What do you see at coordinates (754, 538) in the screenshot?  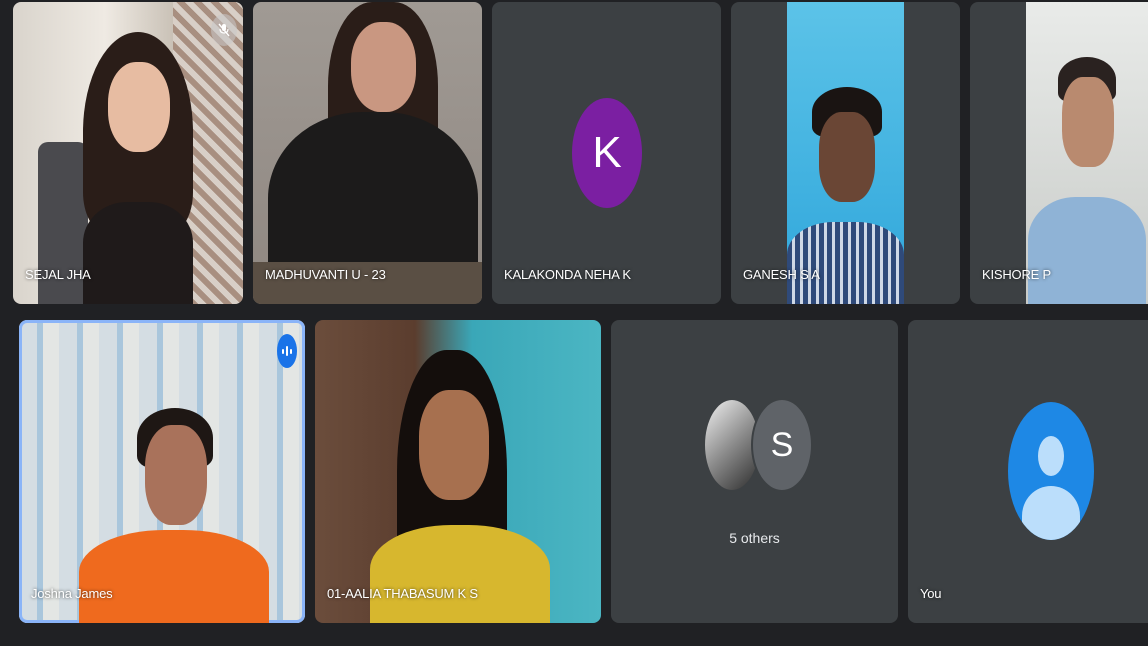 I see `others-count: 5 others` at bounding box center [754, 538].